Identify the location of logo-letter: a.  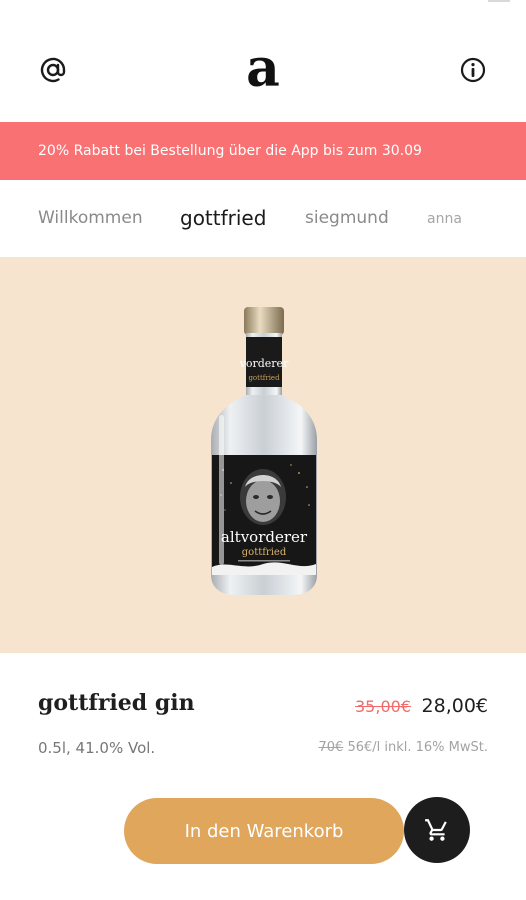
(263, 68).